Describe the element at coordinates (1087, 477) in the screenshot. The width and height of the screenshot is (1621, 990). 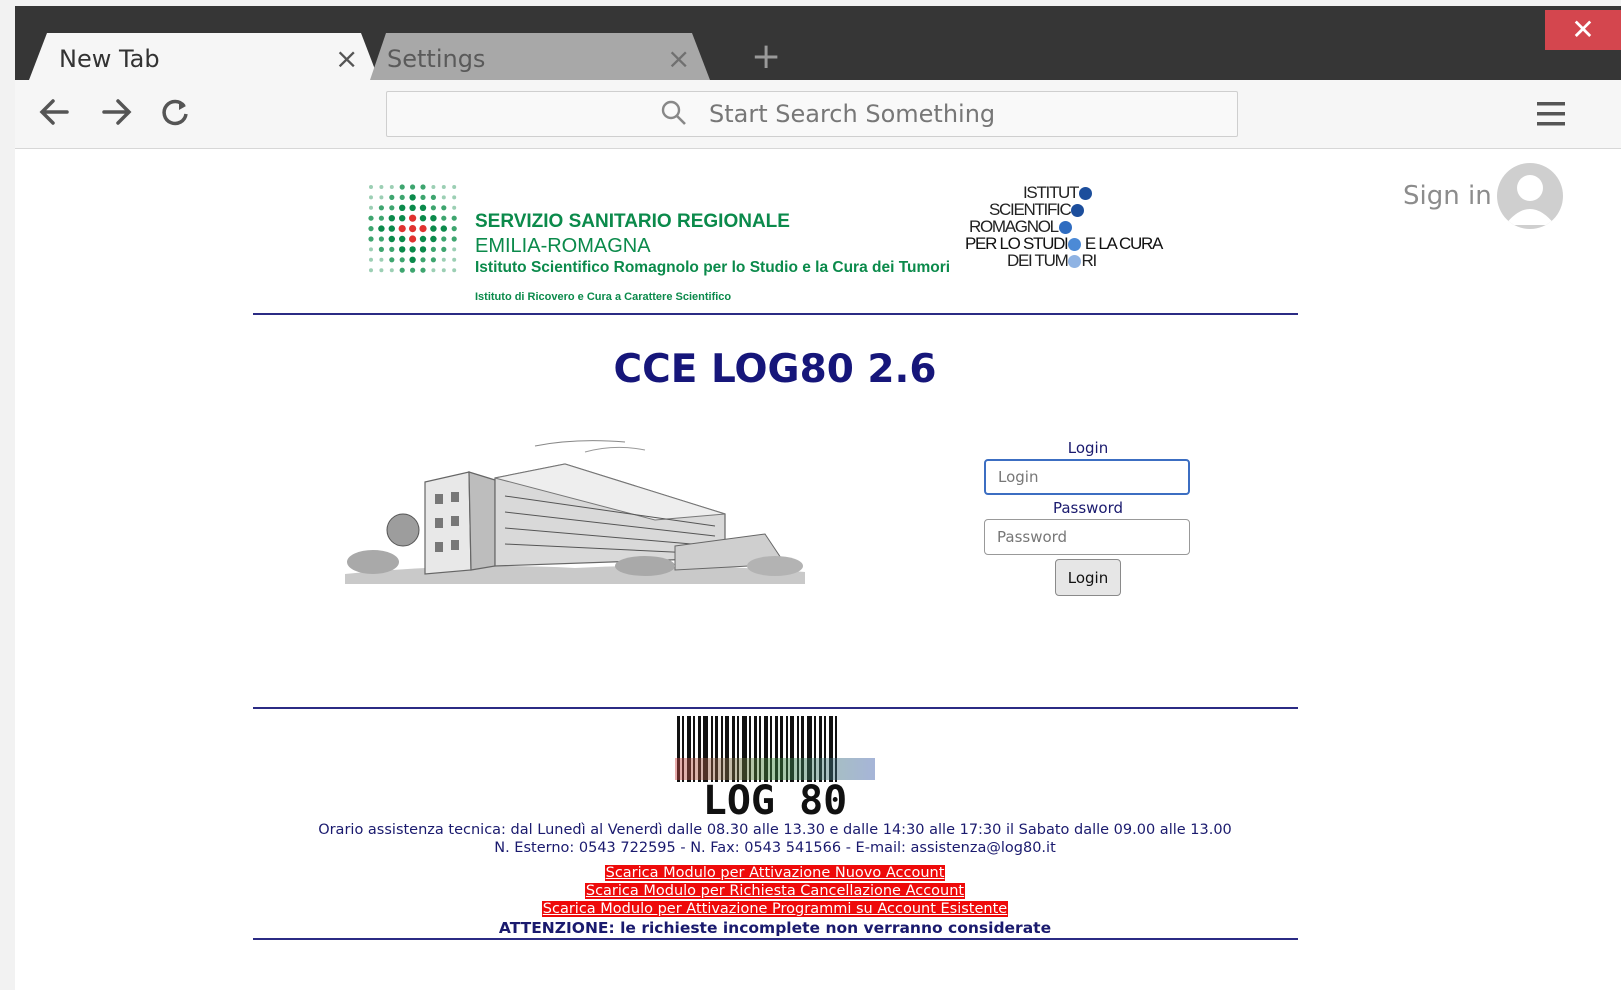
I see `login-input` at that location.